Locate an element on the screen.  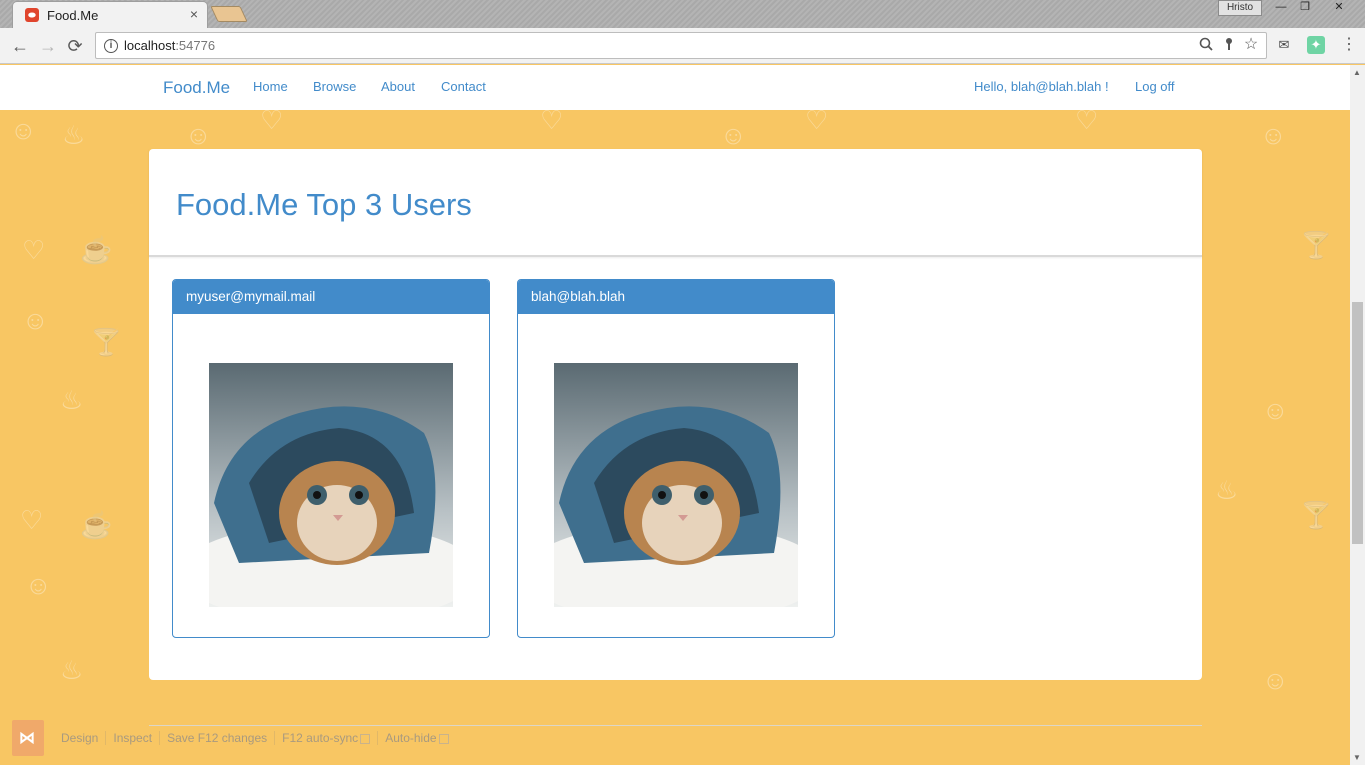
back-button: ← is located at coordinates (20, 46).